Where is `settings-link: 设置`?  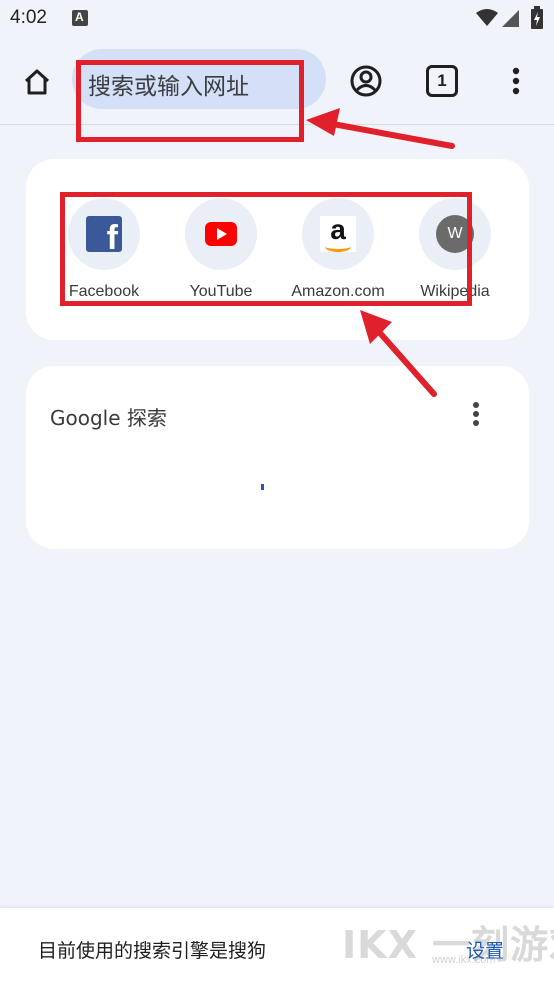
settings-link: 设置 is located at coordinates (485, 949).